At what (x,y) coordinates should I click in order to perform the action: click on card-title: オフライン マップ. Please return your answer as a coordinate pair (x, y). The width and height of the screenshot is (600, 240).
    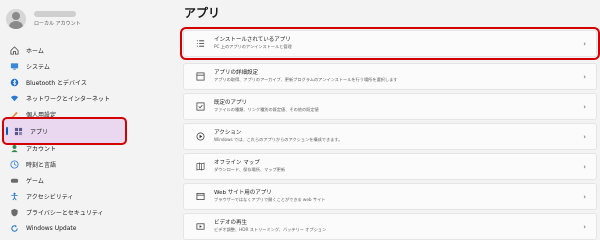
    Looking at the image, I should click on (237, 163).